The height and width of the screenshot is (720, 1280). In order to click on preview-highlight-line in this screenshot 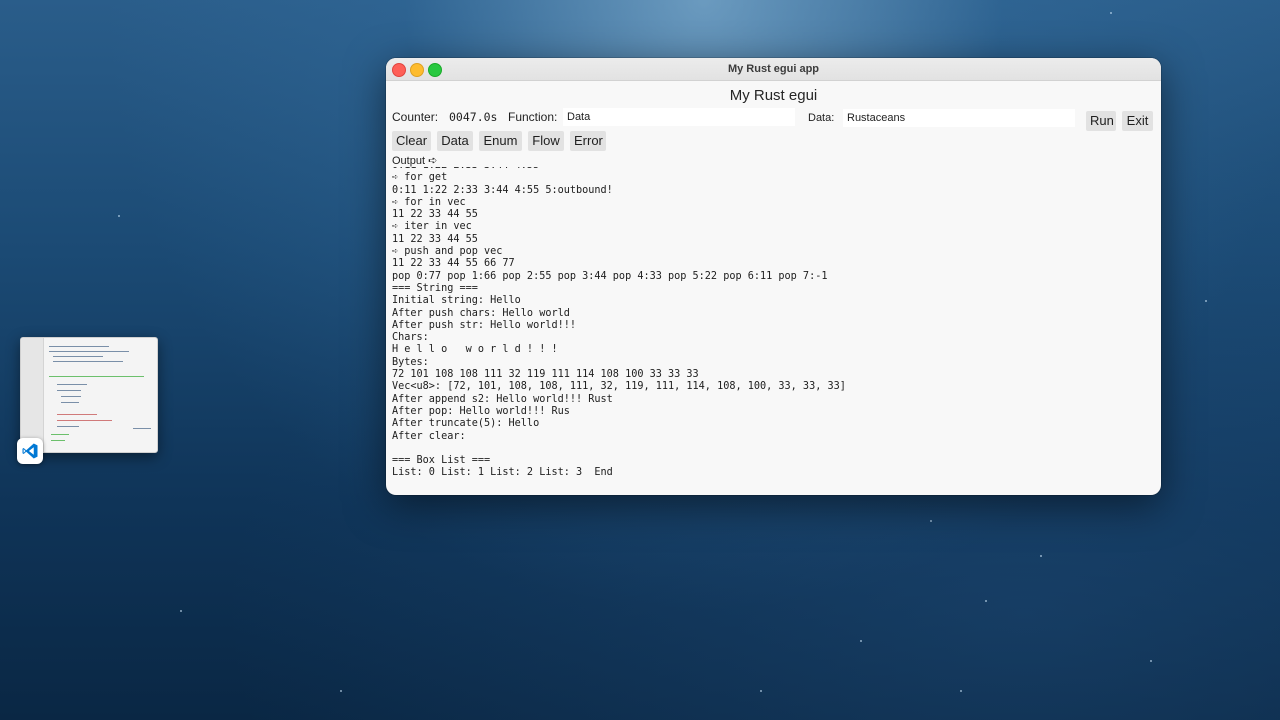, I will do `click(96, 376)`.